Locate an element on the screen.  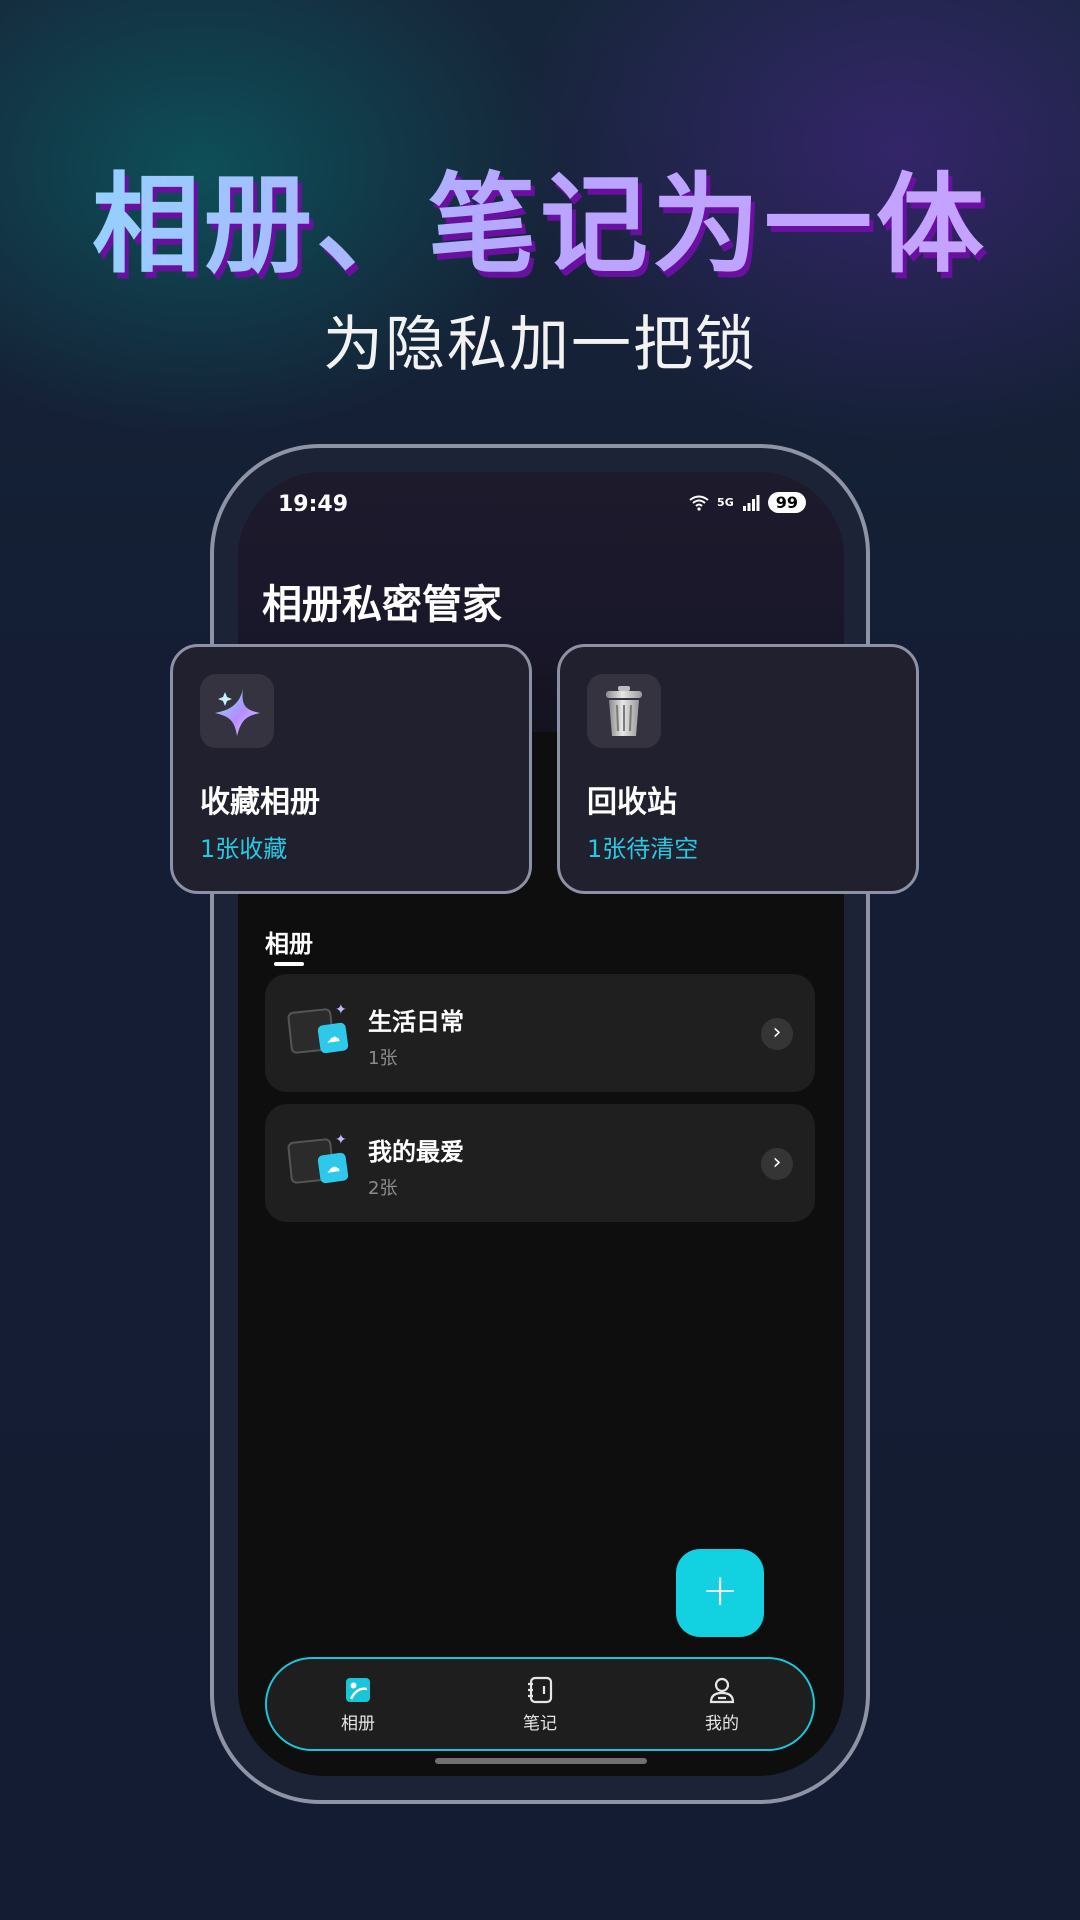
album-count: 1张 is located at coordinates (383, 1058).